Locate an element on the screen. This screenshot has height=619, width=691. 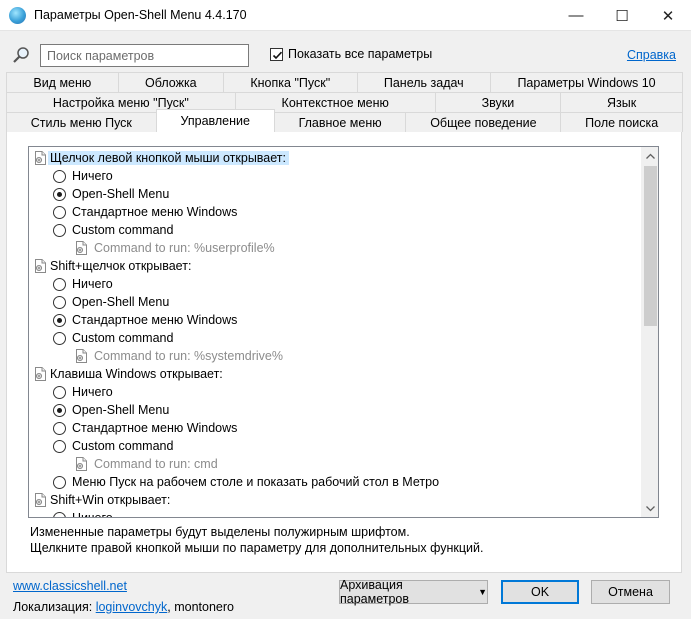
tab-r2-3: Язык is located at coordinates (622, 102).